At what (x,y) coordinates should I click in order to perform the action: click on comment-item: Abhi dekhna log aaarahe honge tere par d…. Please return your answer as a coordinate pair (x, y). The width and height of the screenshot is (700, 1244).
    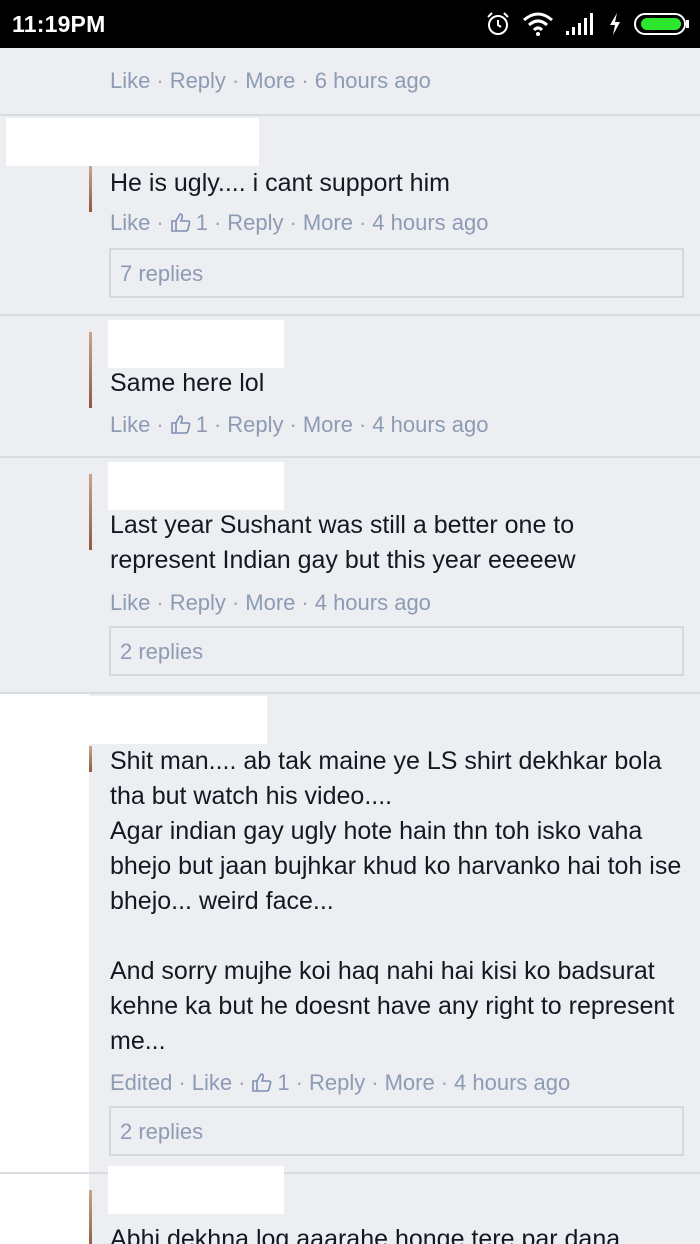
    Looking at the image, I should click on (350, 1205).